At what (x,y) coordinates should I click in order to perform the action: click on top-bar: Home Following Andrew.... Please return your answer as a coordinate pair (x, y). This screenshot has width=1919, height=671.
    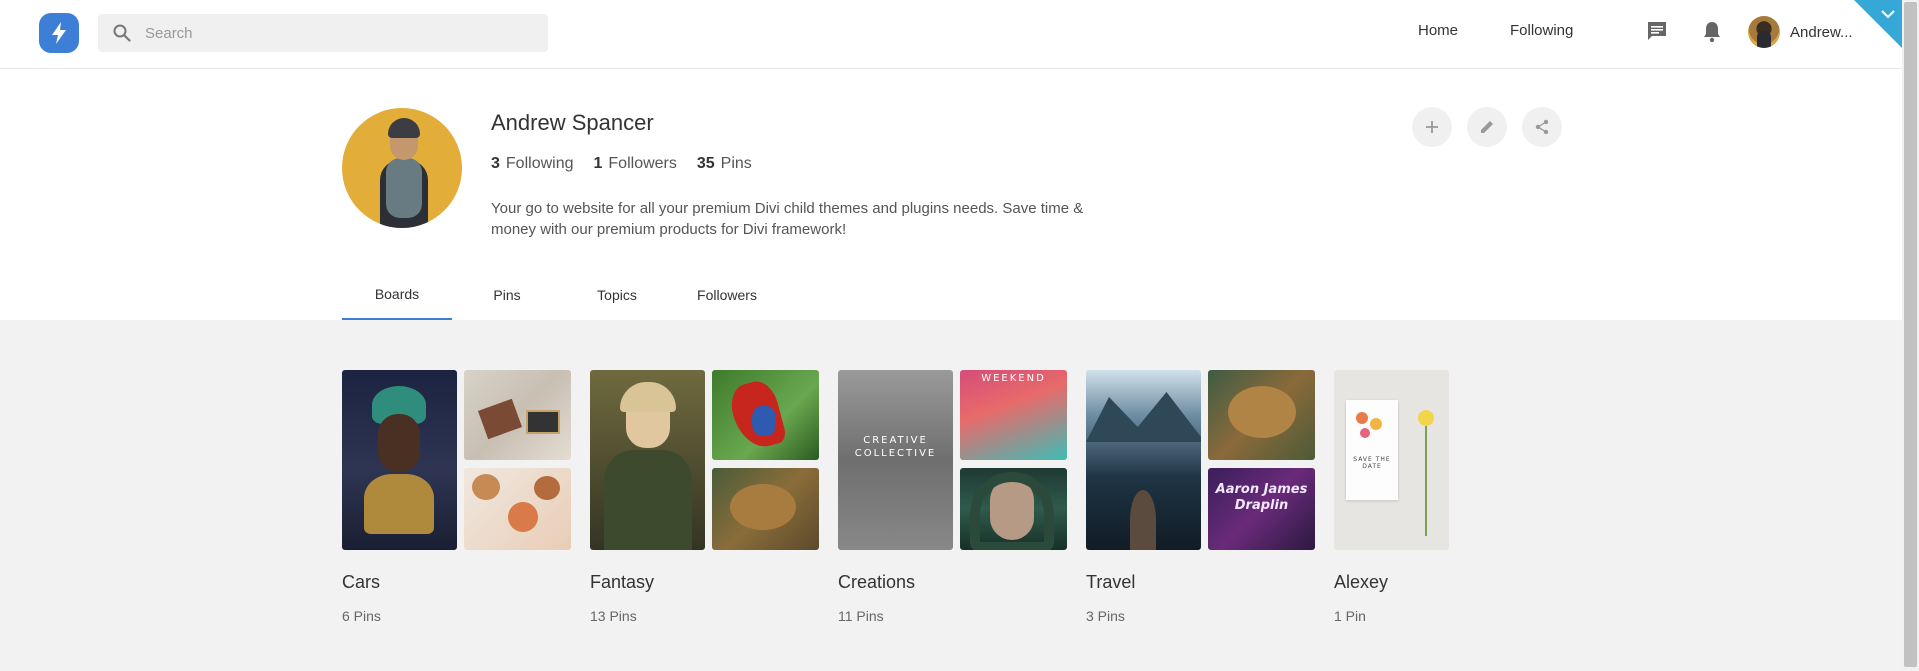
    Looking at the image, I should click on (951, 34).